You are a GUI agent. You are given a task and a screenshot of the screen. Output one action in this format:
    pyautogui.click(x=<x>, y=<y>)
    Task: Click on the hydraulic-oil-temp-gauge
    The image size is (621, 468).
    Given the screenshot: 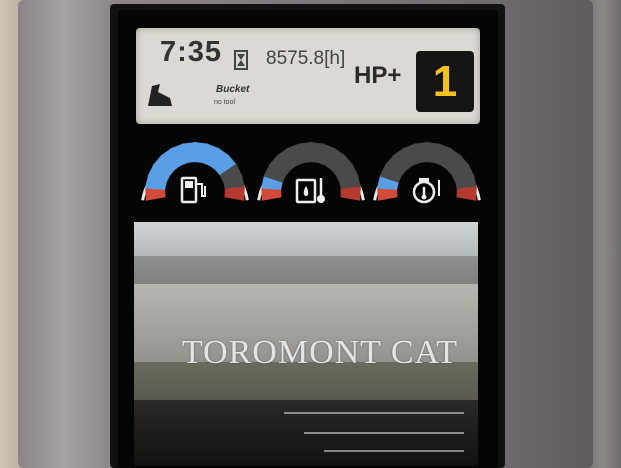 What is the action you would take?
    pyautogui.click(x=311, y=174)
    